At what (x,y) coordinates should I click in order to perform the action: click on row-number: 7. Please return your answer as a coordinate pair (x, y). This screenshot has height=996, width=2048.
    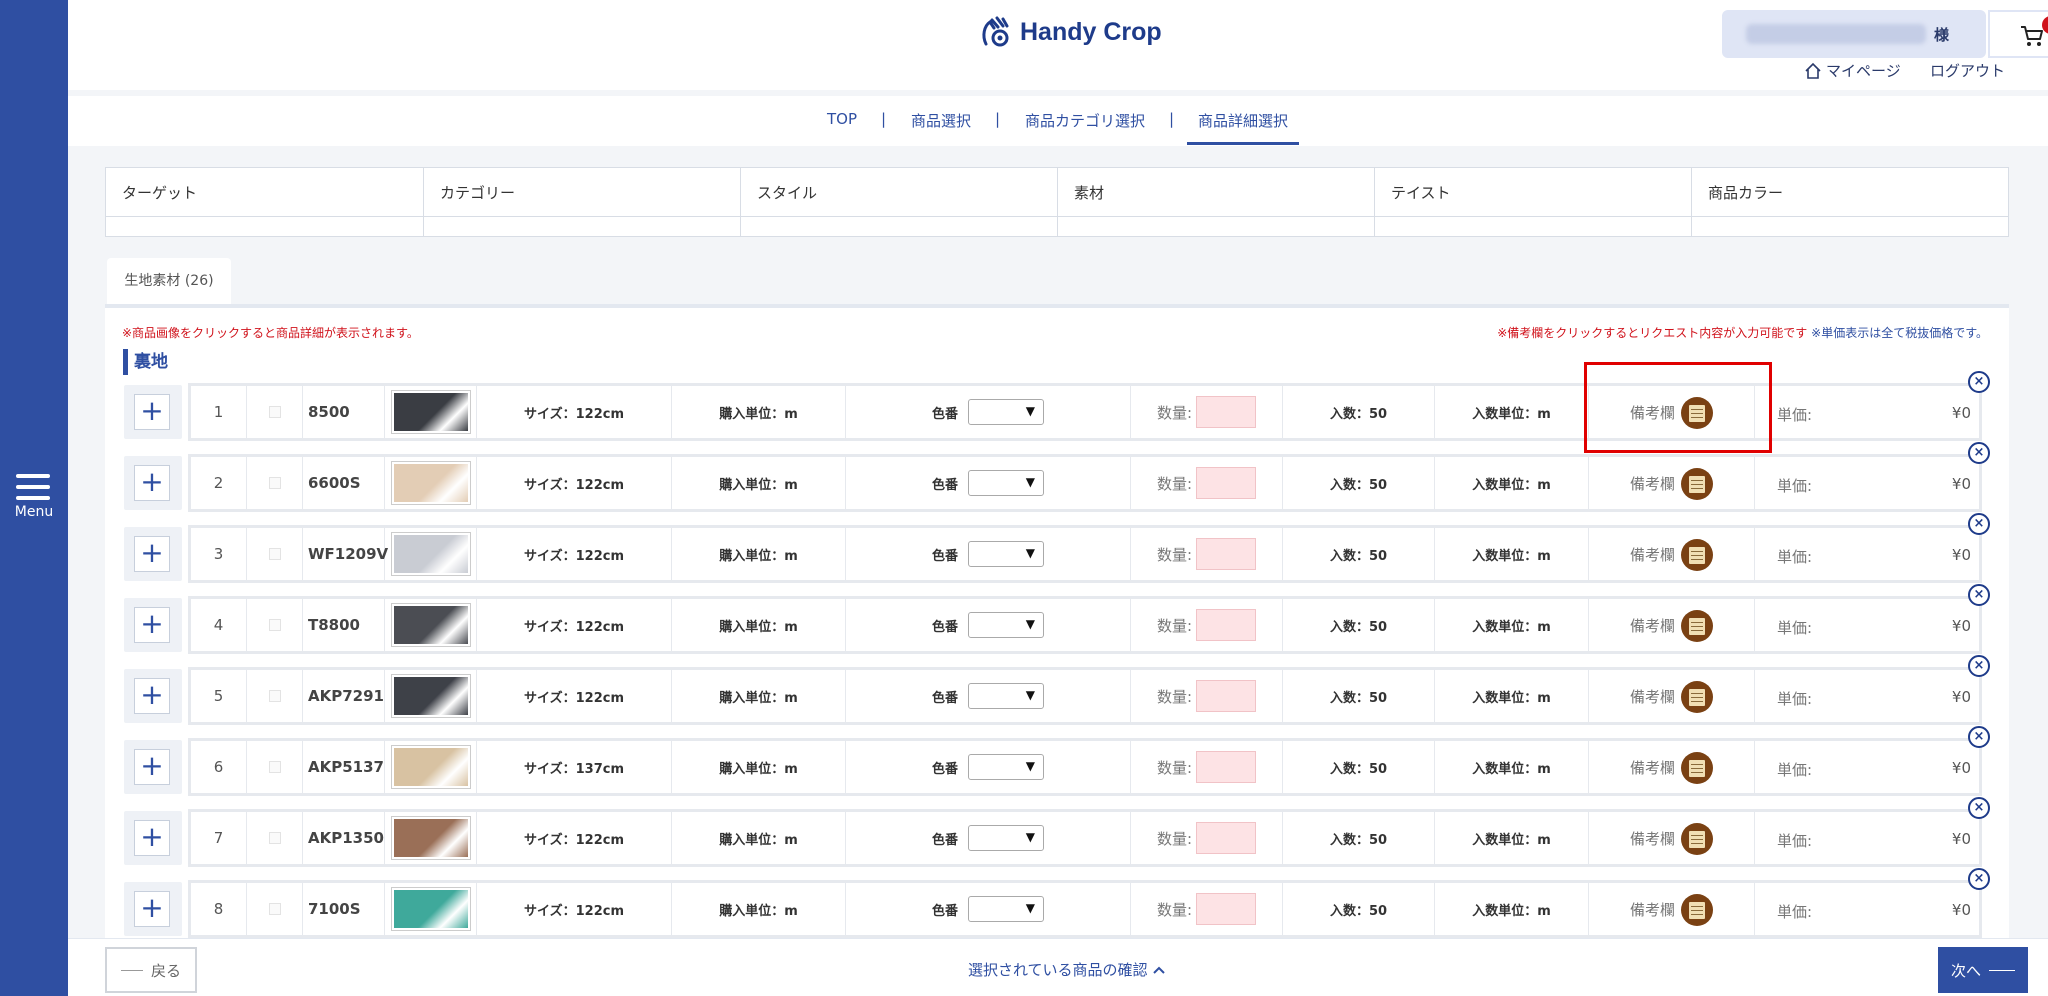
    Looking at the image, I should click on (219, 838).